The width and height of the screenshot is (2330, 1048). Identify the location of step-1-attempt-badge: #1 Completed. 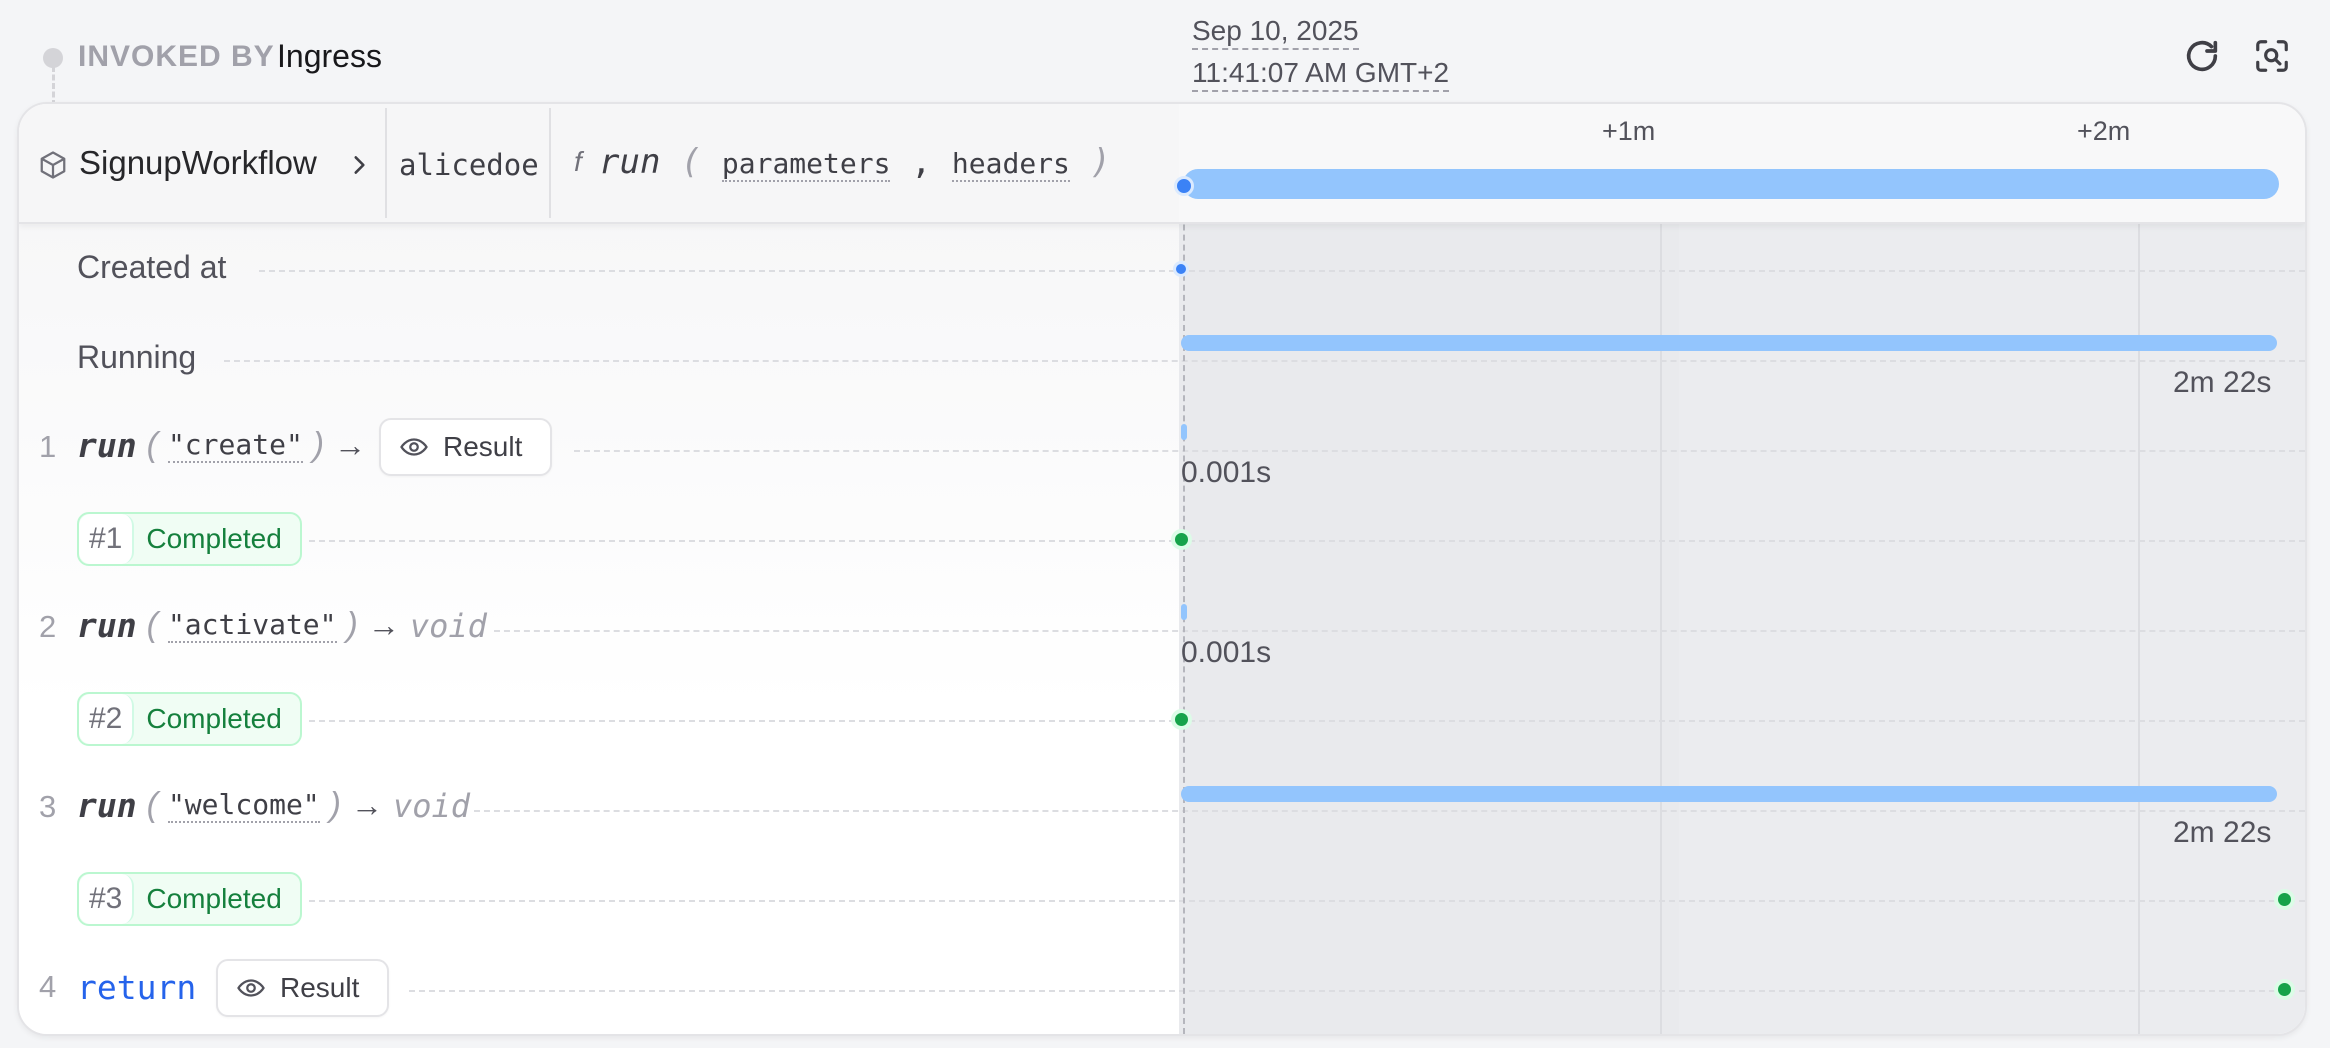
(189, 539).